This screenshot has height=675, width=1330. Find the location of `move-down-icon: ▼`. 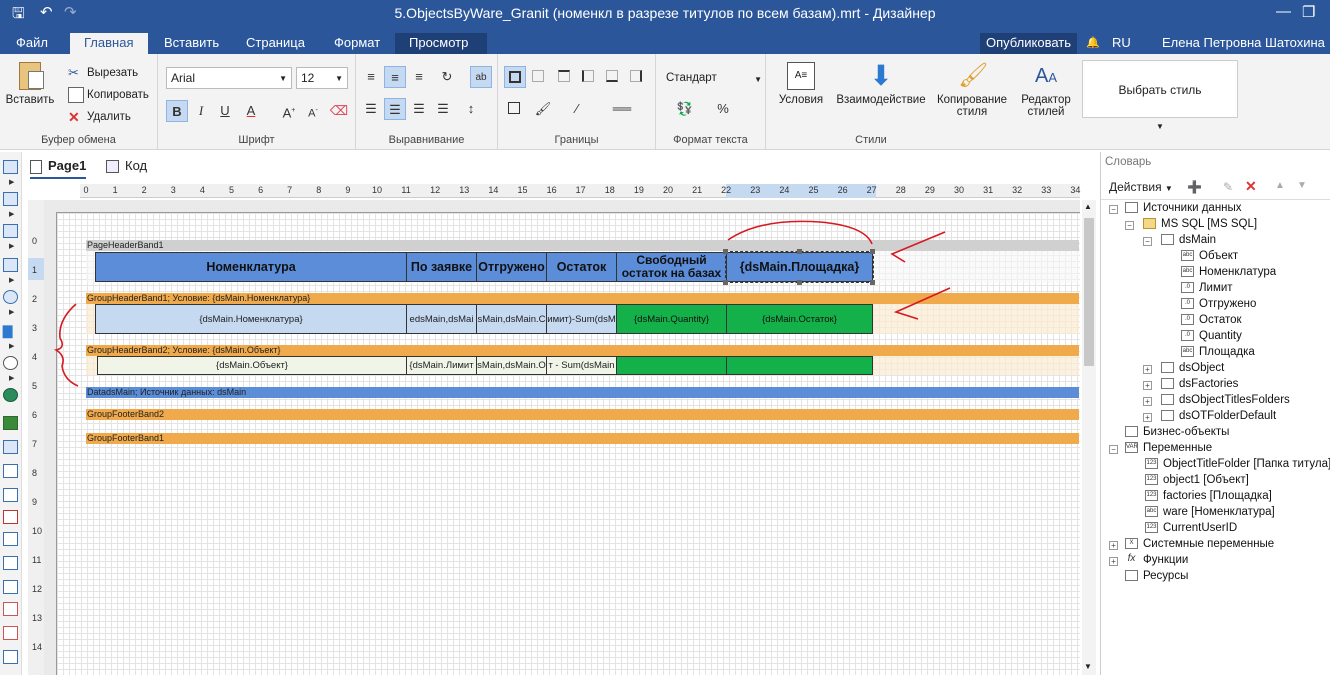

move-down-icon: ▼ is located at coordinates (1302, 185).